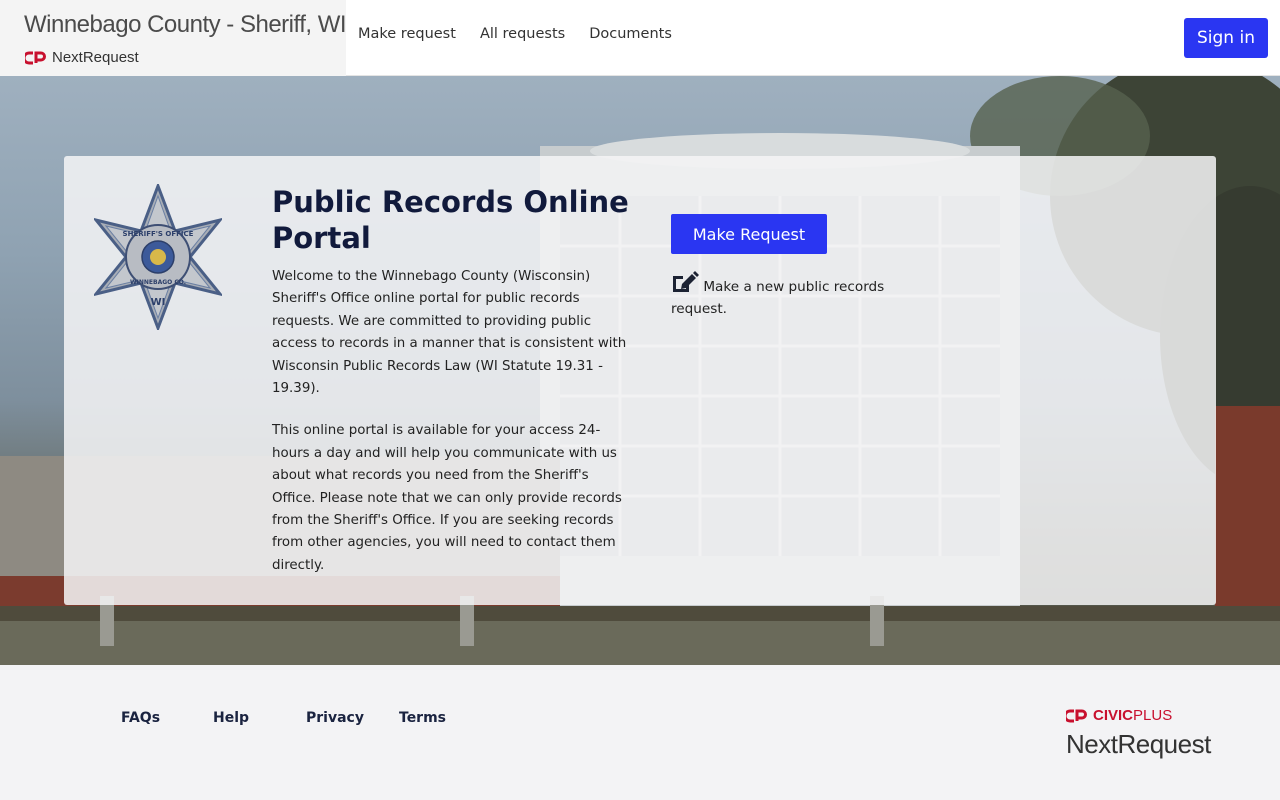  I want to click on sign-in-button: Sign in, so click(1226, 38).